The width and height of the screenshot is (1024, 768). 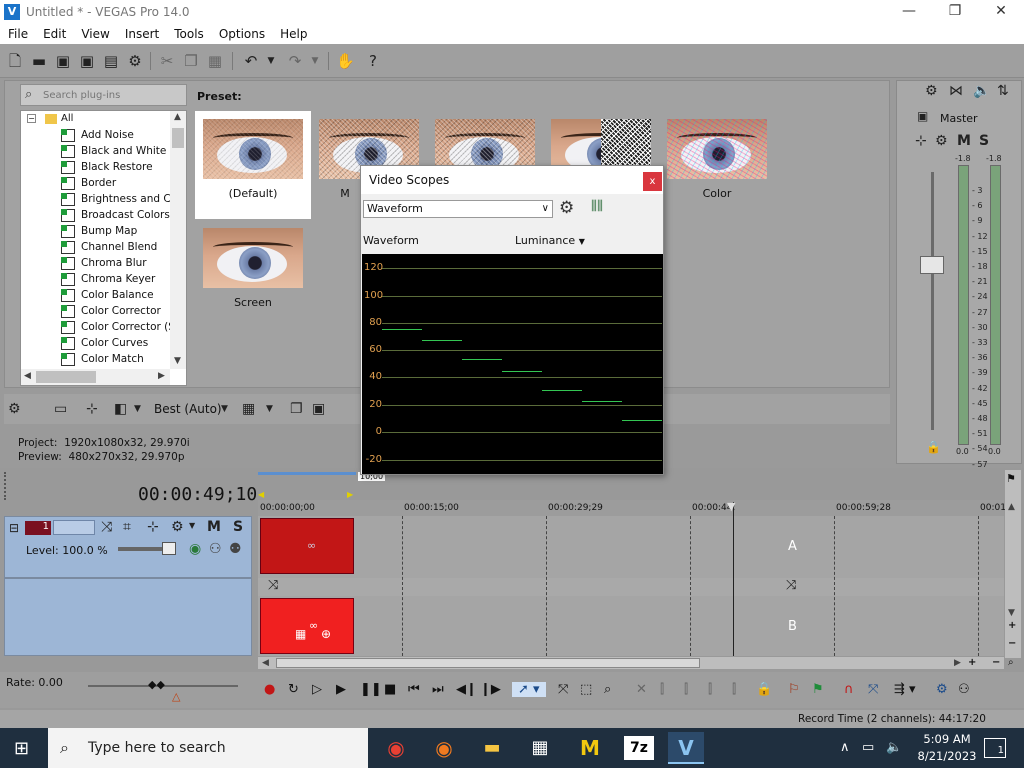 What do you see at coordinates (590, 748) in the screenshot?
I see `vegas-m-icon: M` at bounding box center [590, 748].